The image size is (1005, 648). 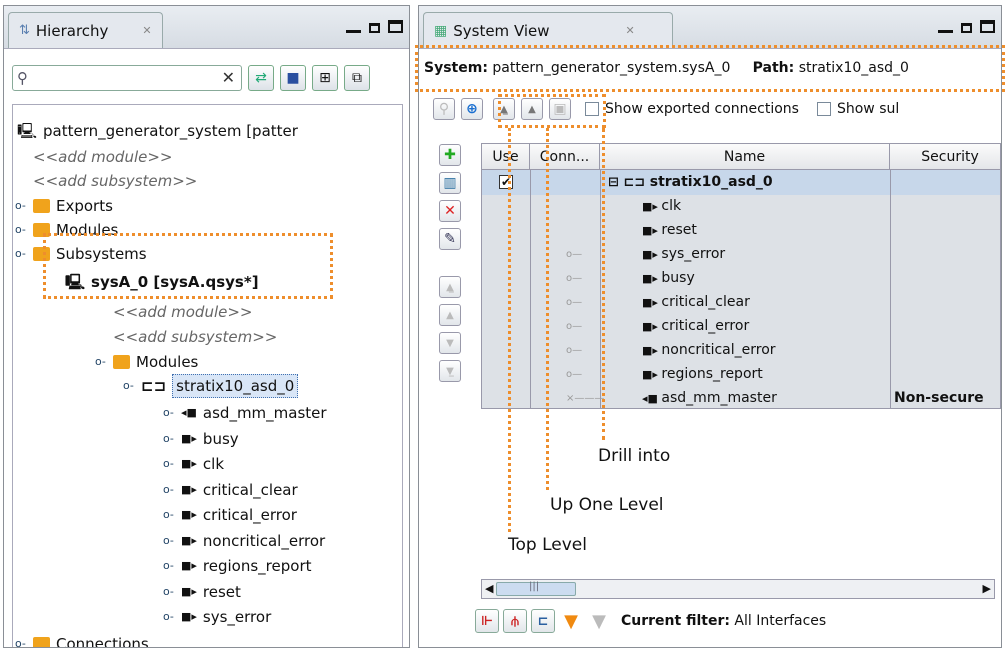 What do you see at coordinates (244, 541) in the screenshot?
I see `tree-interface-item: o- ■▸ noncritical_error` at bounding box center [244, 541].